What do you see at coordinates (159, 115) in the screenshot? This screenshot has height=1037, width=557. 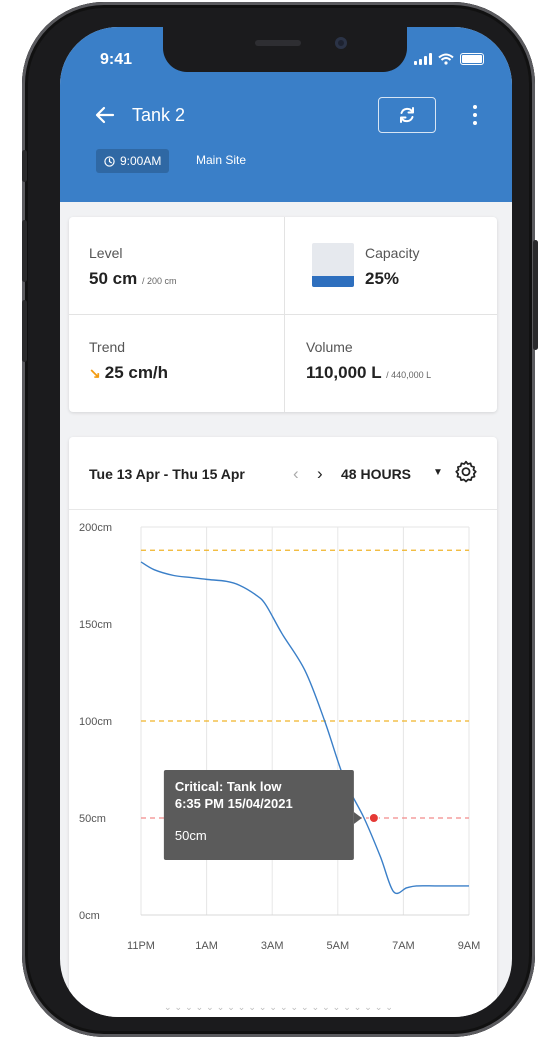 I see `page-title: Tank 2` at bounding box center [159, 115].